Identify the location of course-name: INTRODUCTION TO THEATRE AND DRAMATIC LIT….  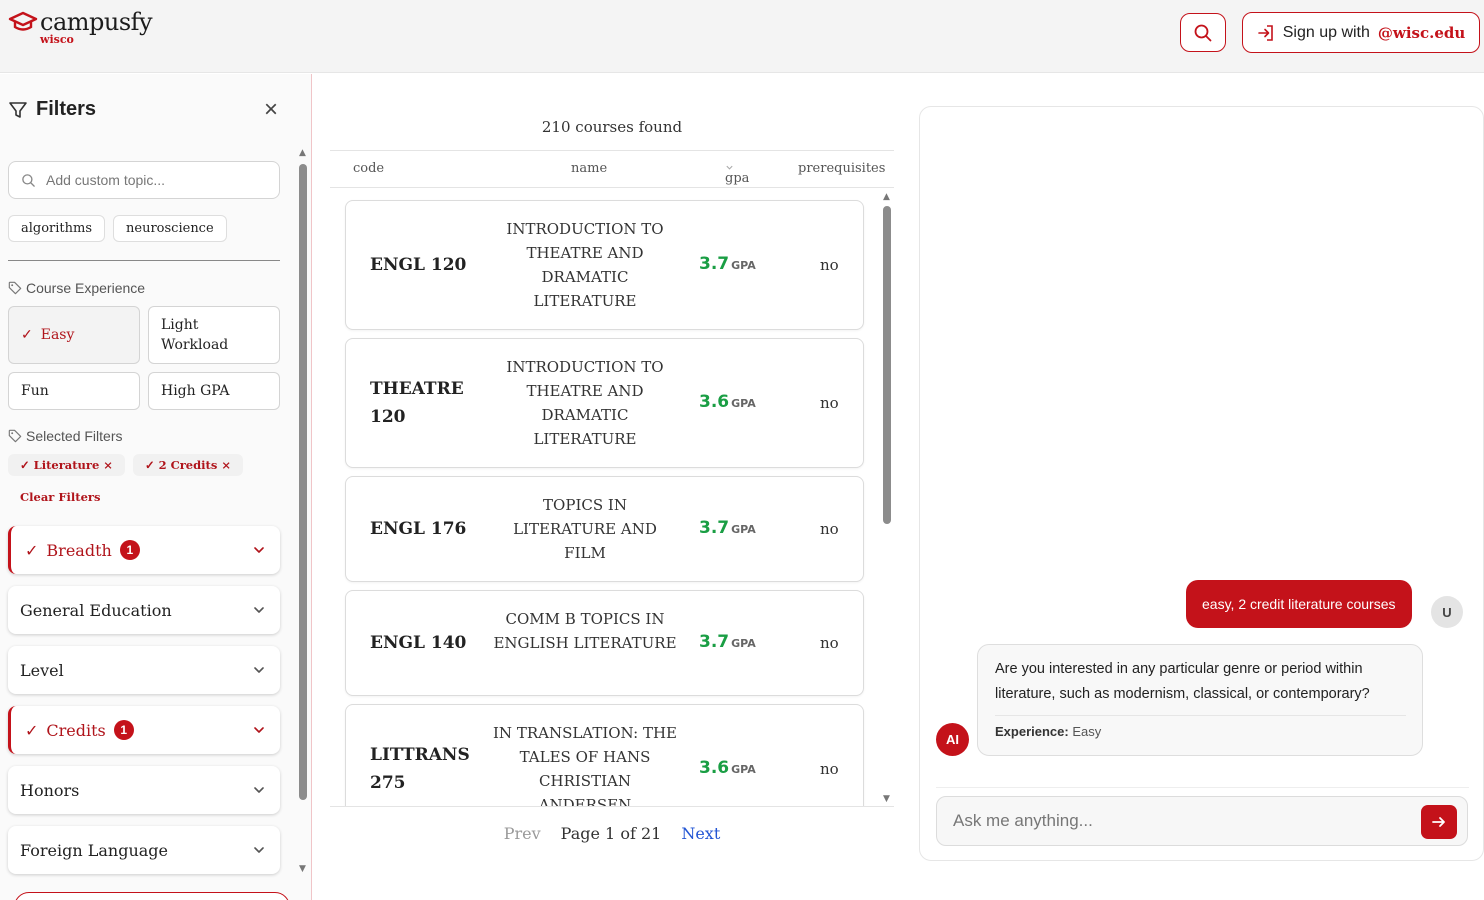
(585, 403).